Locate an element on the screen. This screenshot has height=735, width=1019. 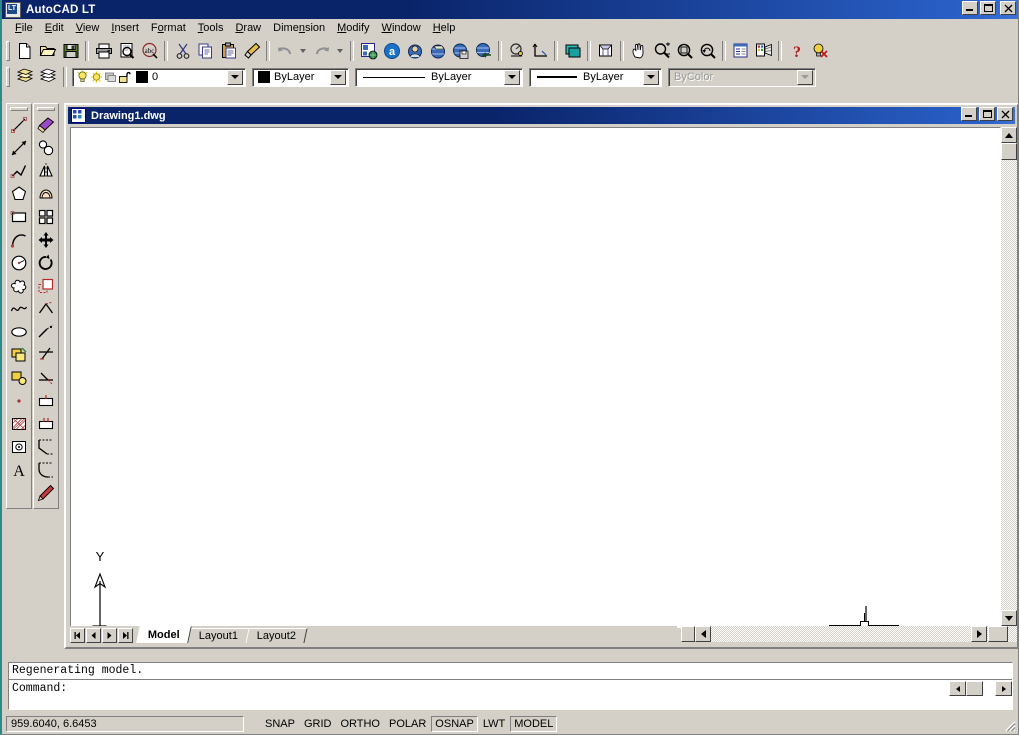
erase-icon is located at coordinates (46, 124).